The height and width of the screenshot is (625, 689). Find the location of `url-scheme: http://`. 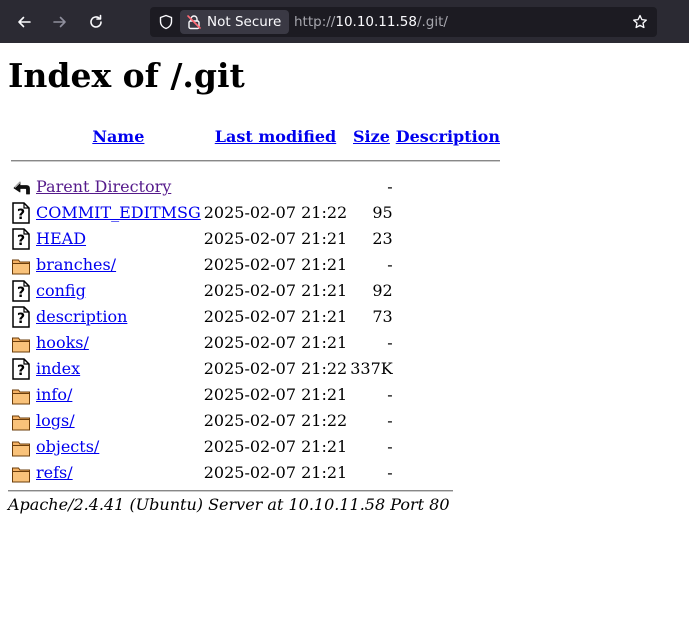

url-scheme: http:// is located at coordinates (315, 22).